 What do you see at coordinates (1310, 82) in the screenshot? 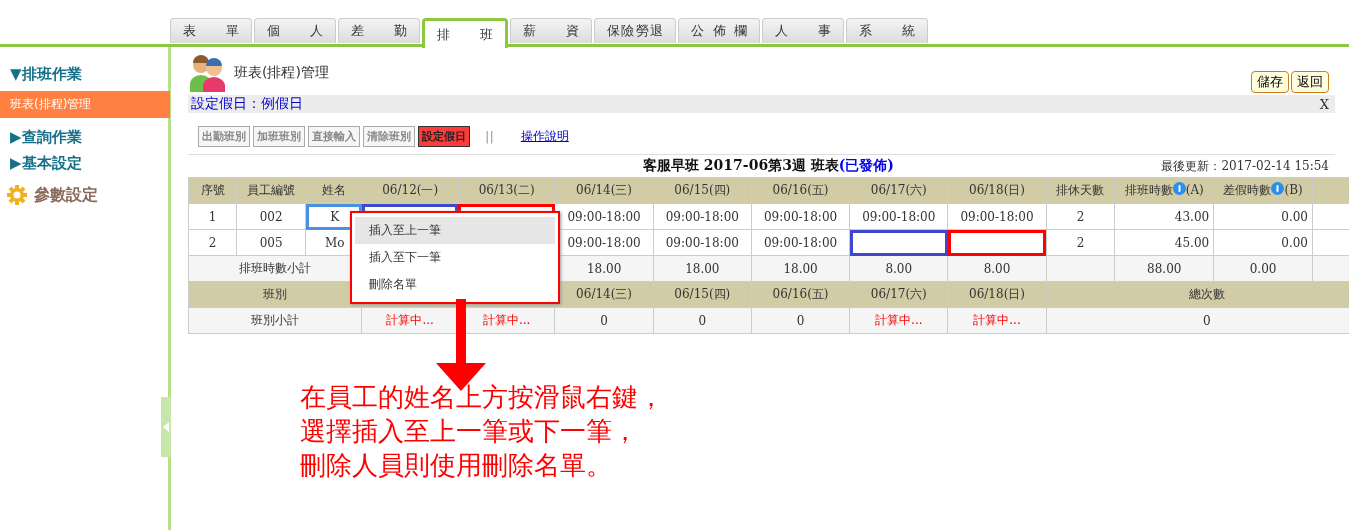
I see `action-button: 返回` at bounding box center [1310, 82].